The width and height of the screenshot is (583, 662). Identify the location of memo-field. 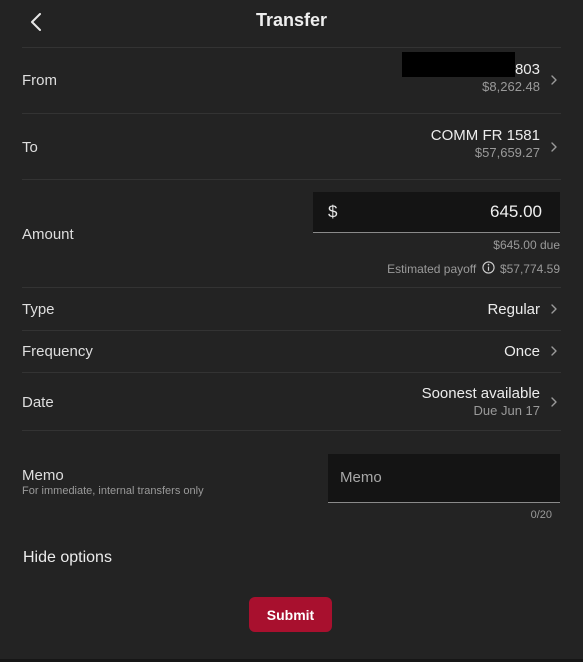
(444, 478).